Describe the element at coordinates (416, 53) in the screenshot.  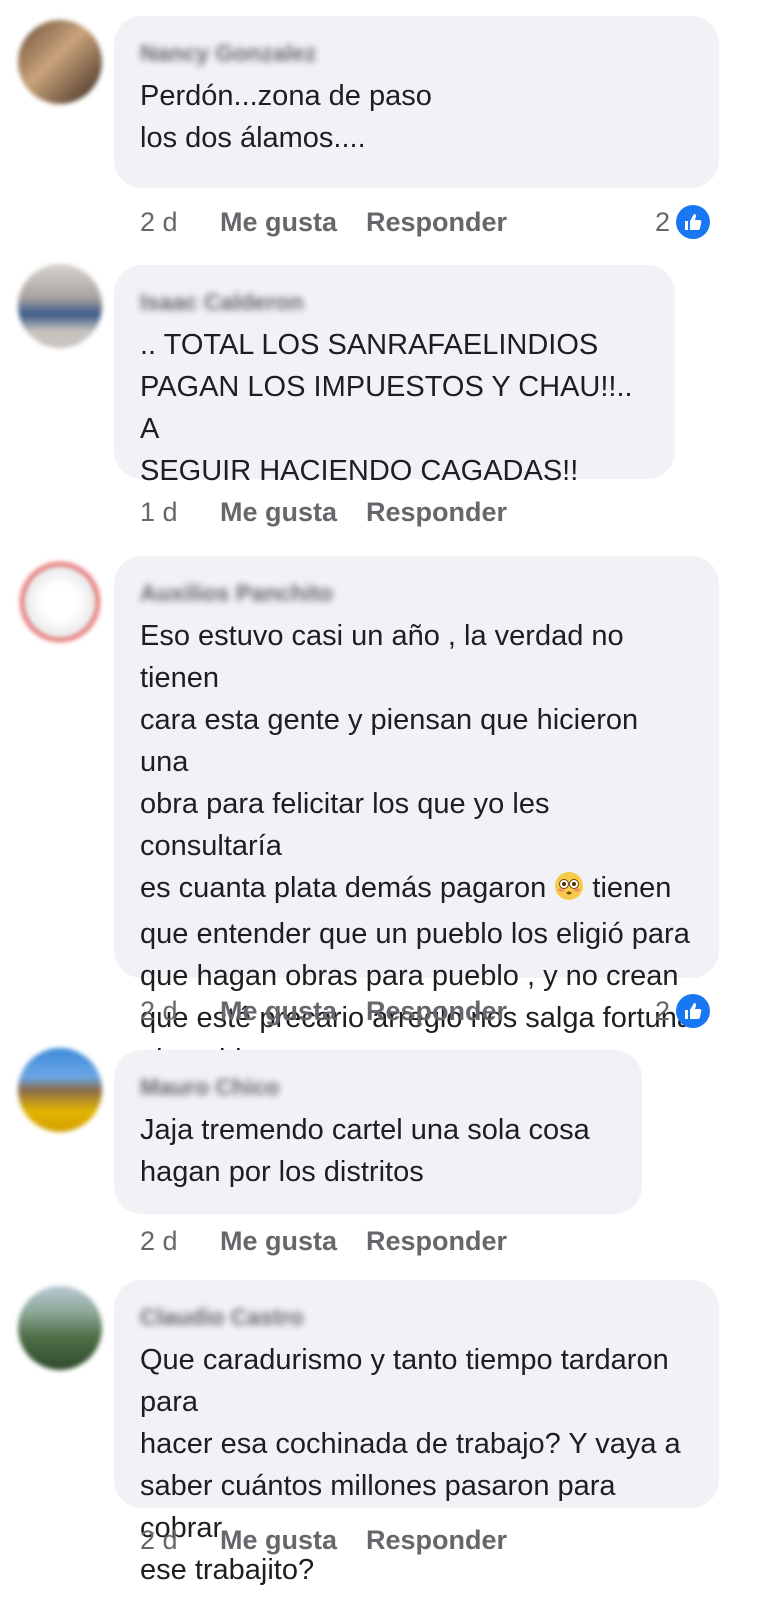
I see `comment-author: Nancy Gonzalez` at that location.